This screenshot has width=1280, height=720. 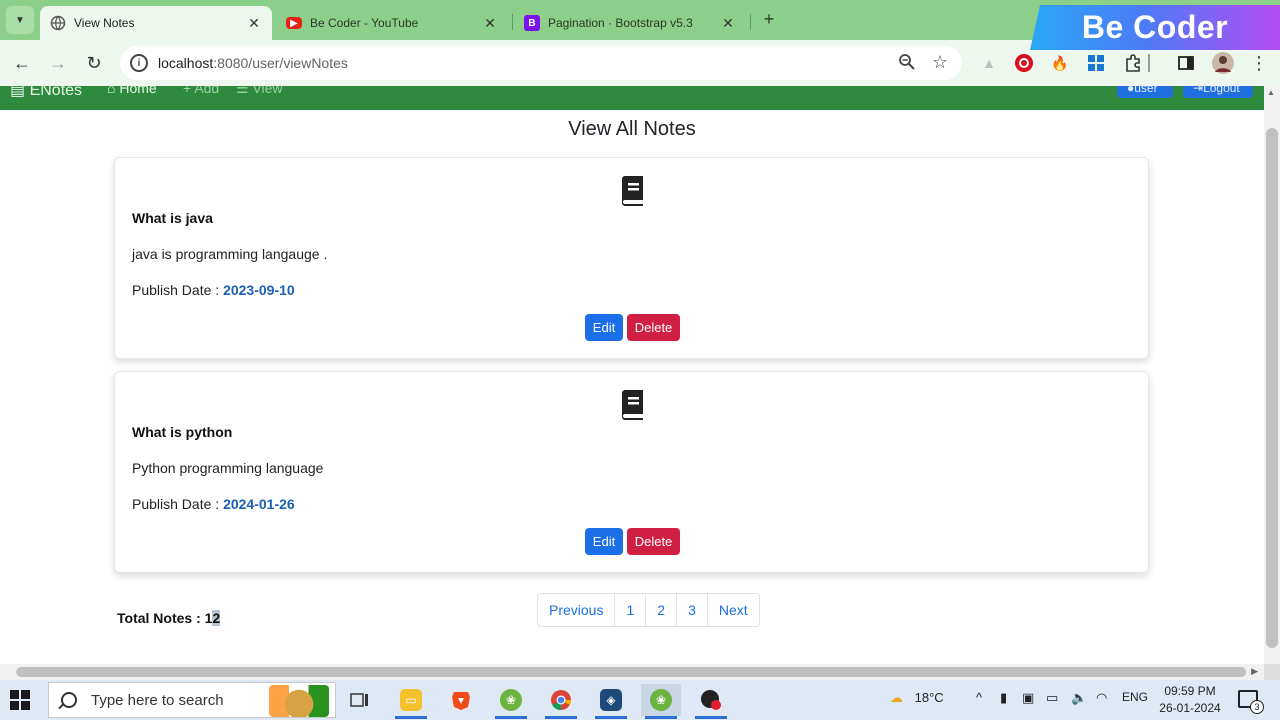 What do you see at coordinates (1218, 92) in the screenshot?
I see `logout-button: ⇥ Logout` at bounding box center [1218, 92].